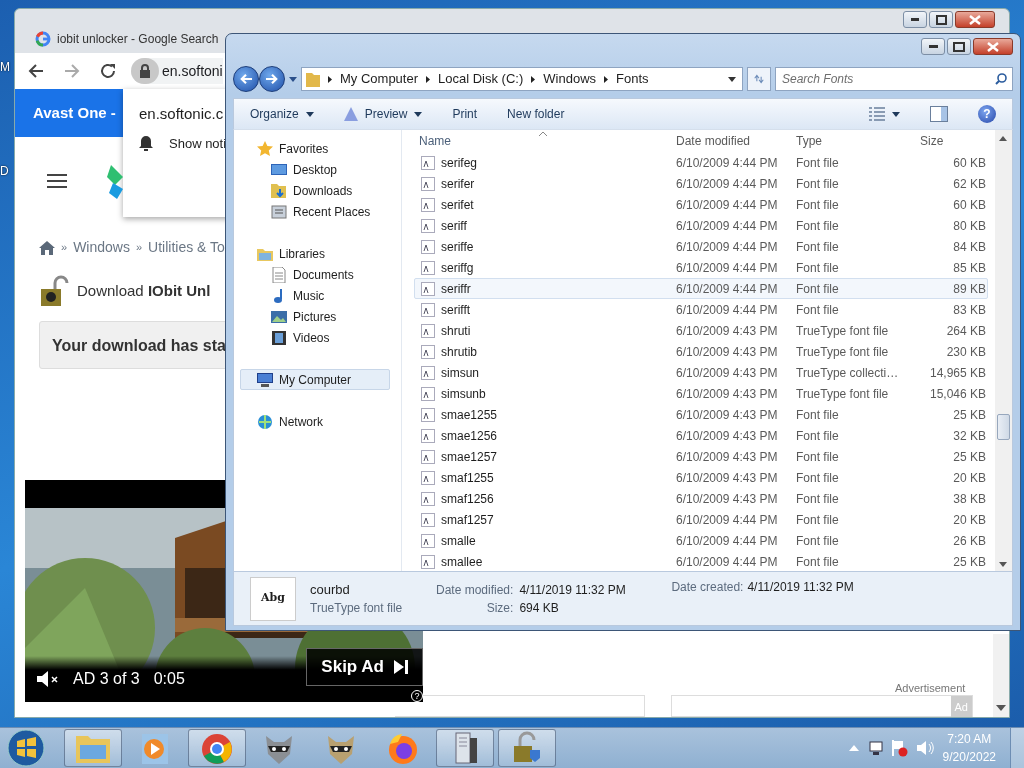 The image size is (1024, 768). I want to click on back-button, so click(246, 79).